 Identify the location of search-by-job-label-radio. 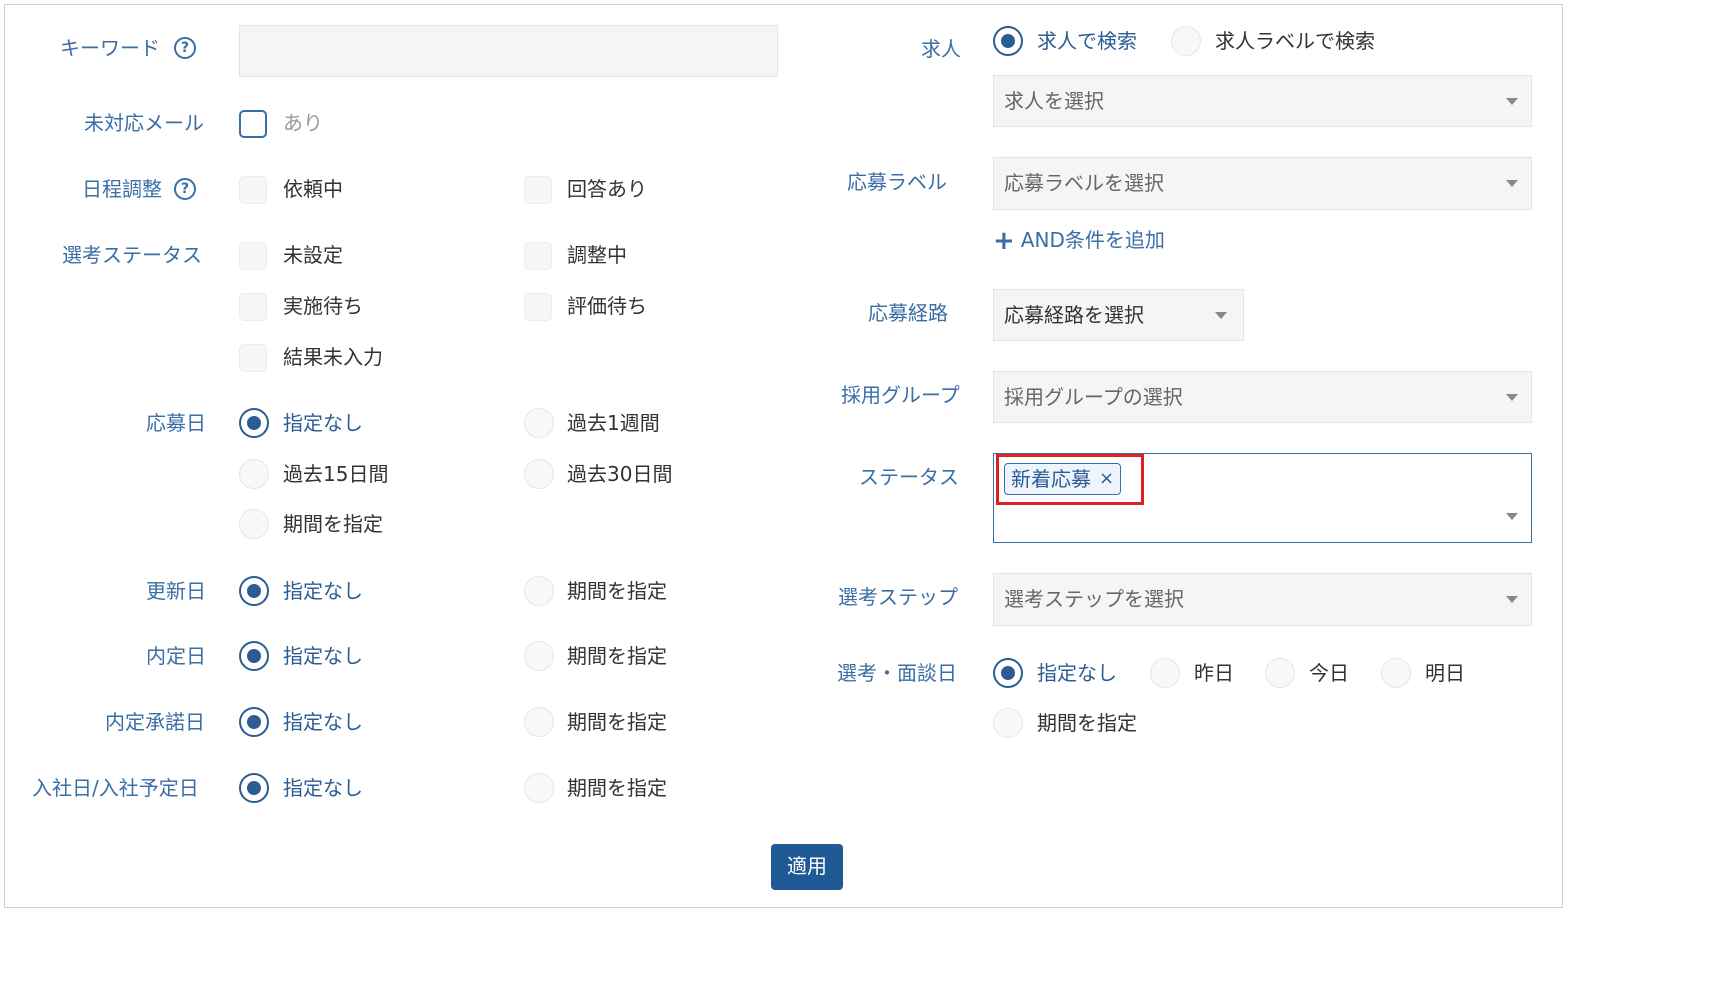
(1186, 41).